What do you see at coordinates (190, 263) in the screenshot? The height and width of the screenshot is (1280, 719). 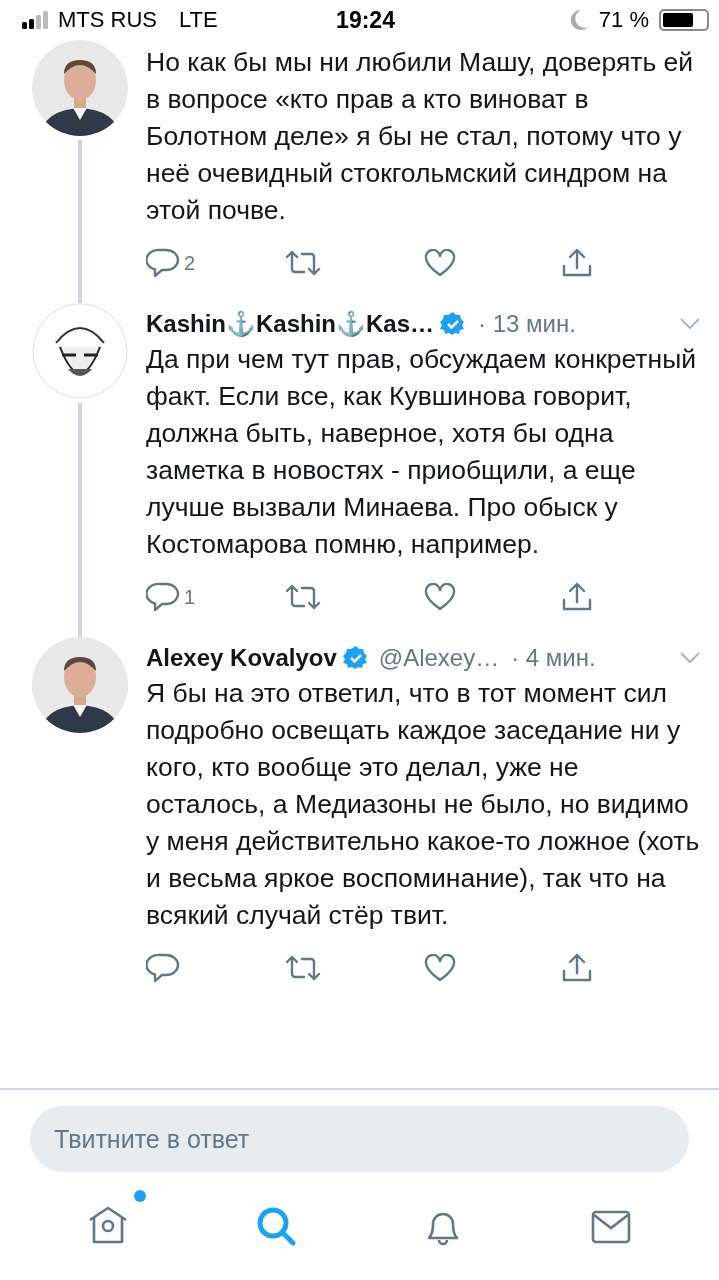 I see `reply-count: 2` at bounding box center [190, 263].